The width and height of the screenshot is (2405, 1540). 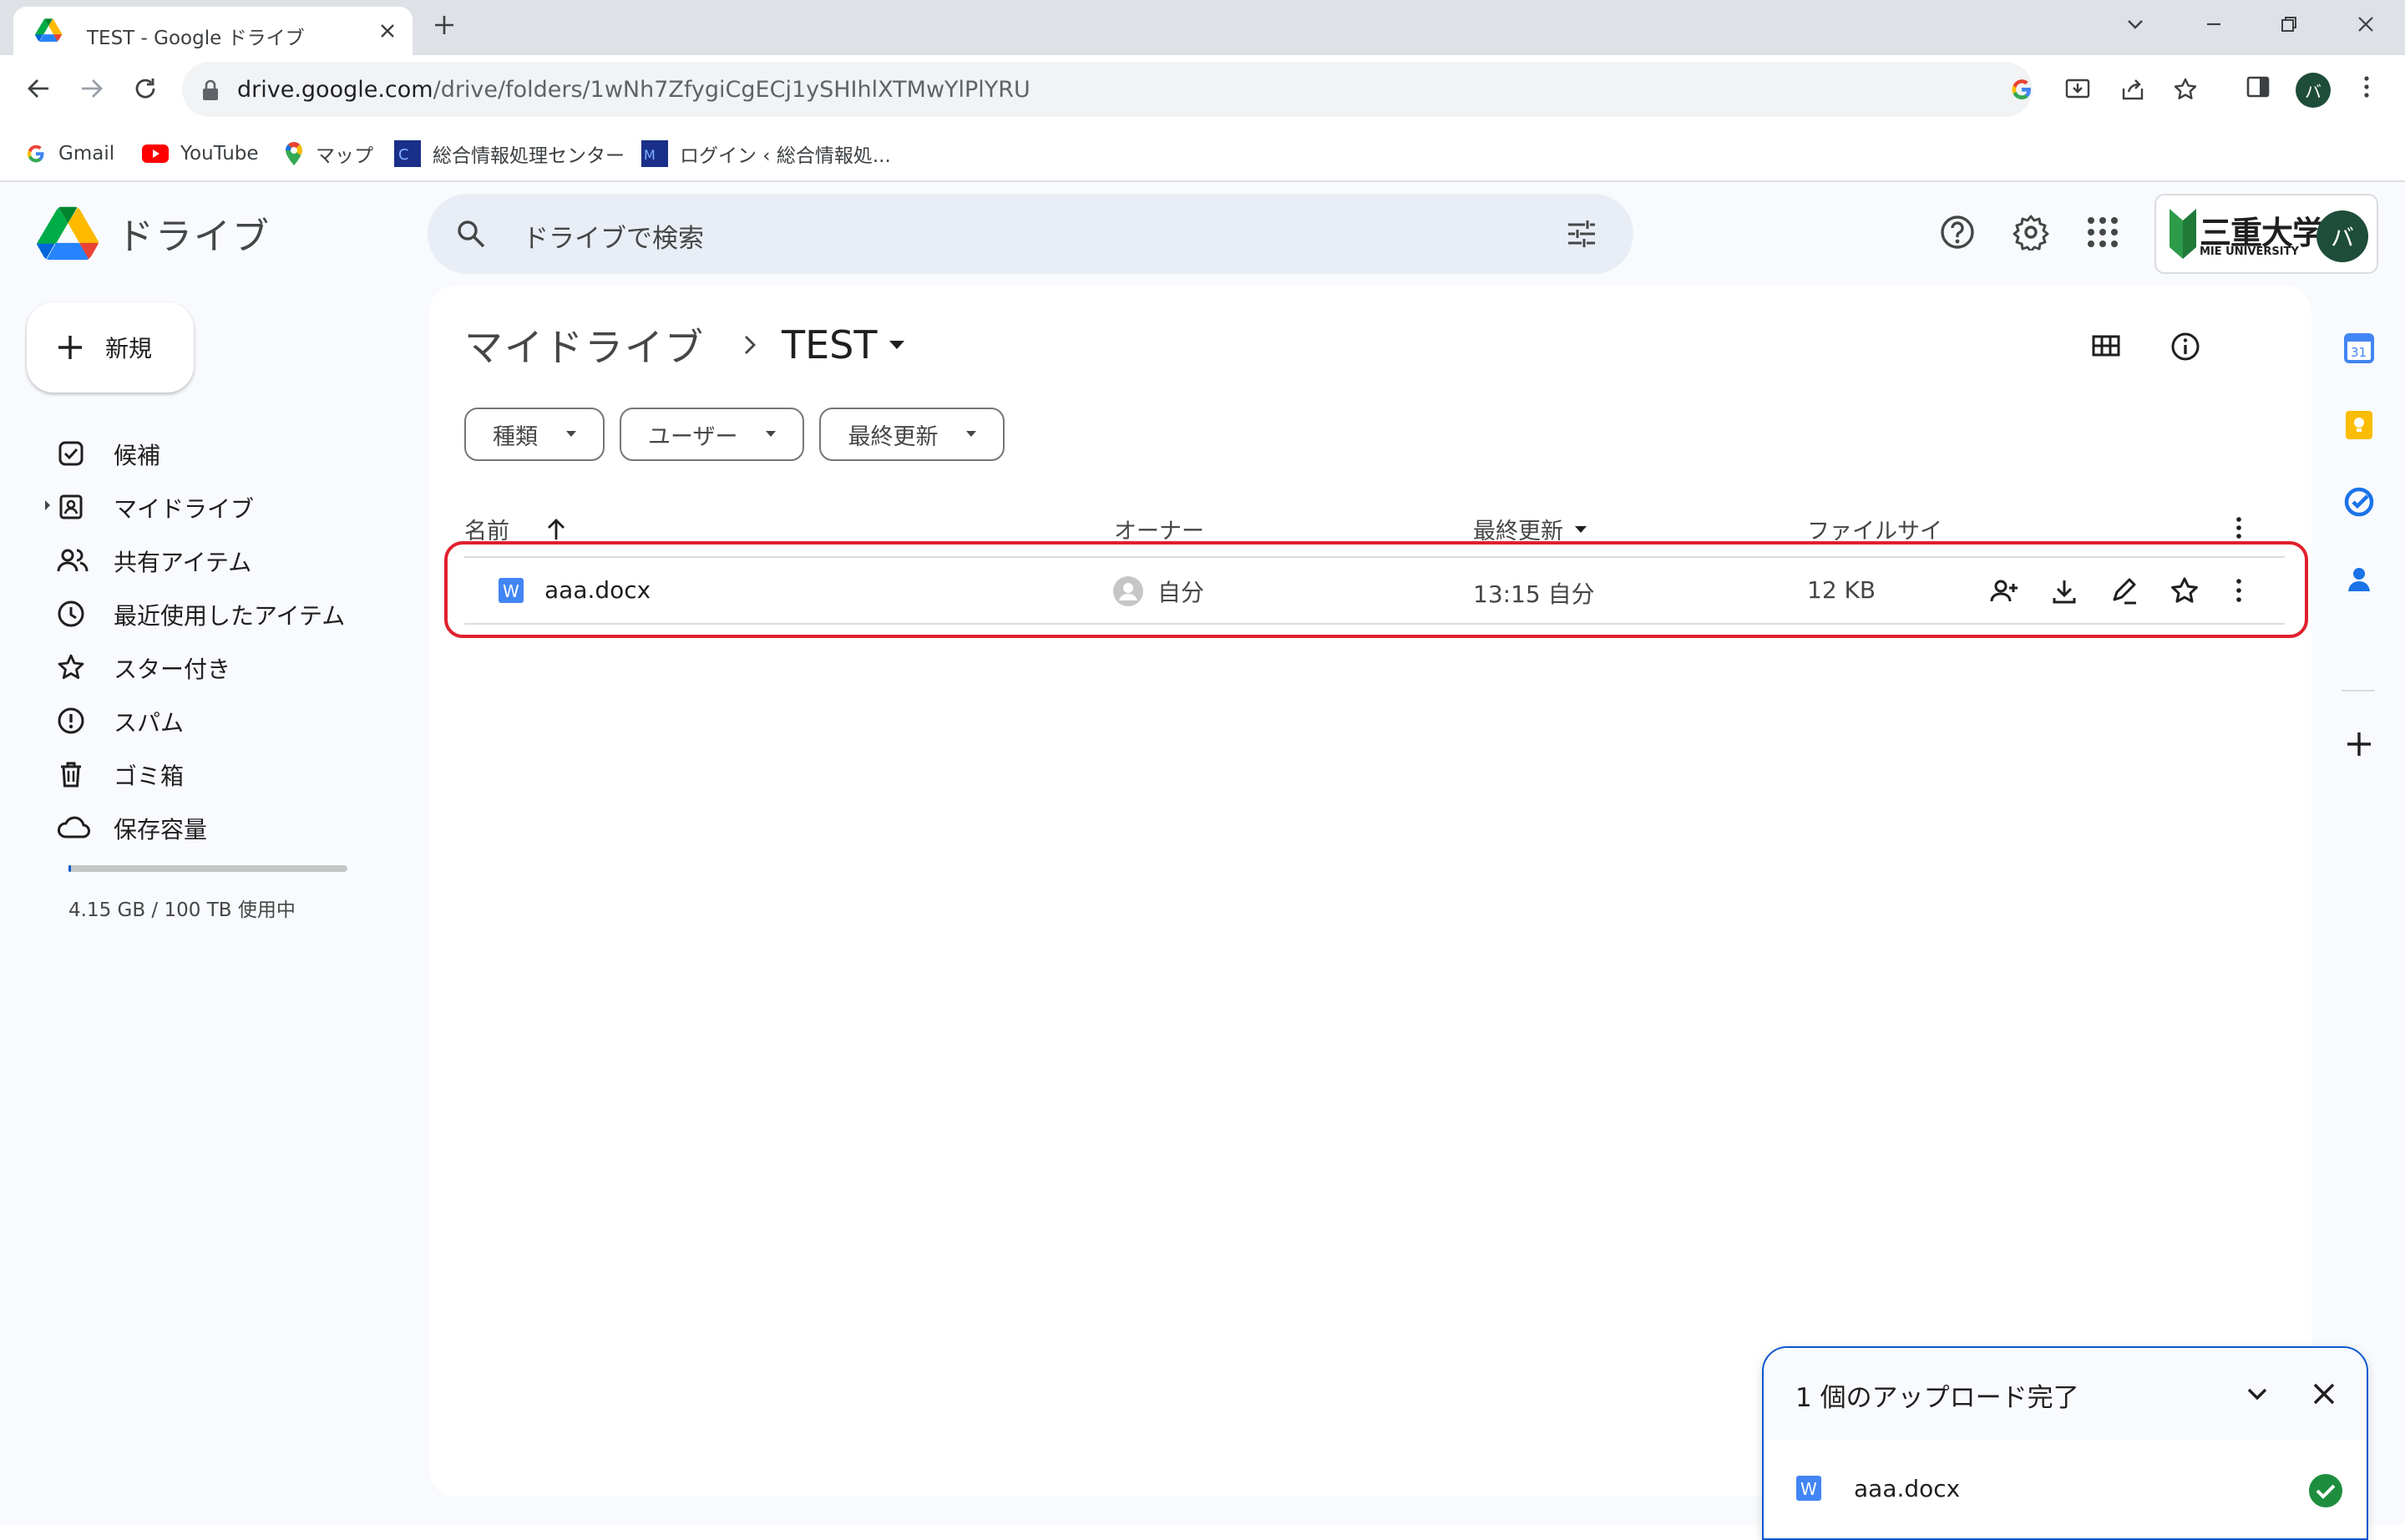 I want to click on bookmark-center: C 総合情報処理センター, so click(x=510, y=154).